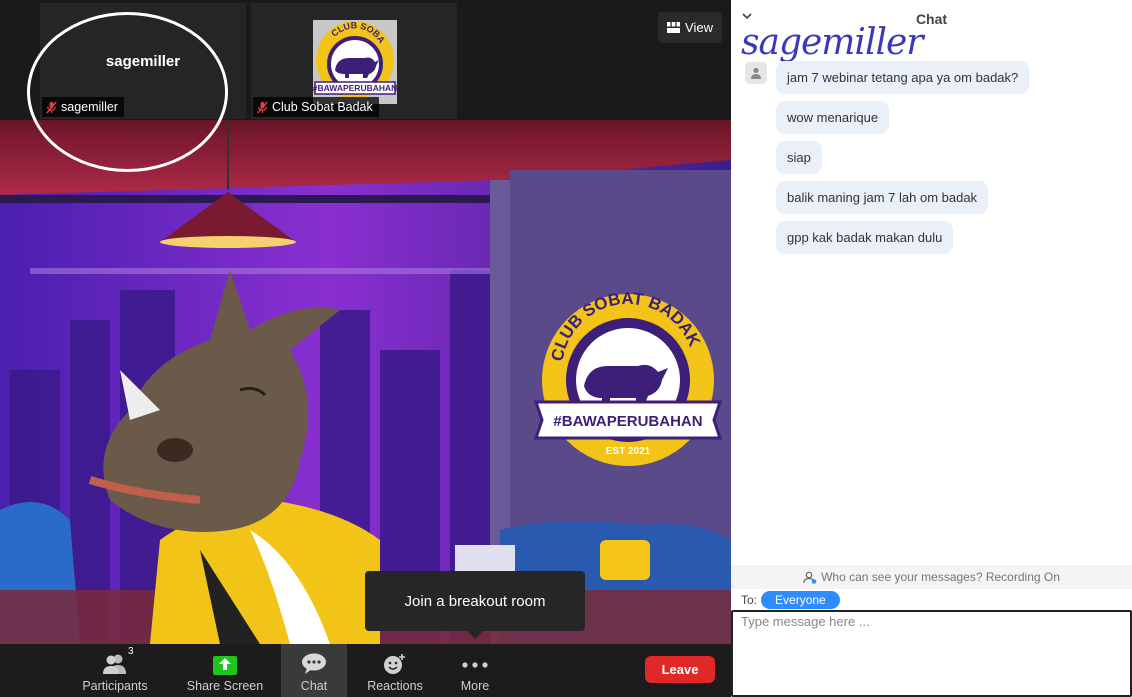 This screenshot has width=1132, height=697. Describe the element at coordinates (225, 686) in the screenshot. I see `share-screen-label: Share Screen` at that location.